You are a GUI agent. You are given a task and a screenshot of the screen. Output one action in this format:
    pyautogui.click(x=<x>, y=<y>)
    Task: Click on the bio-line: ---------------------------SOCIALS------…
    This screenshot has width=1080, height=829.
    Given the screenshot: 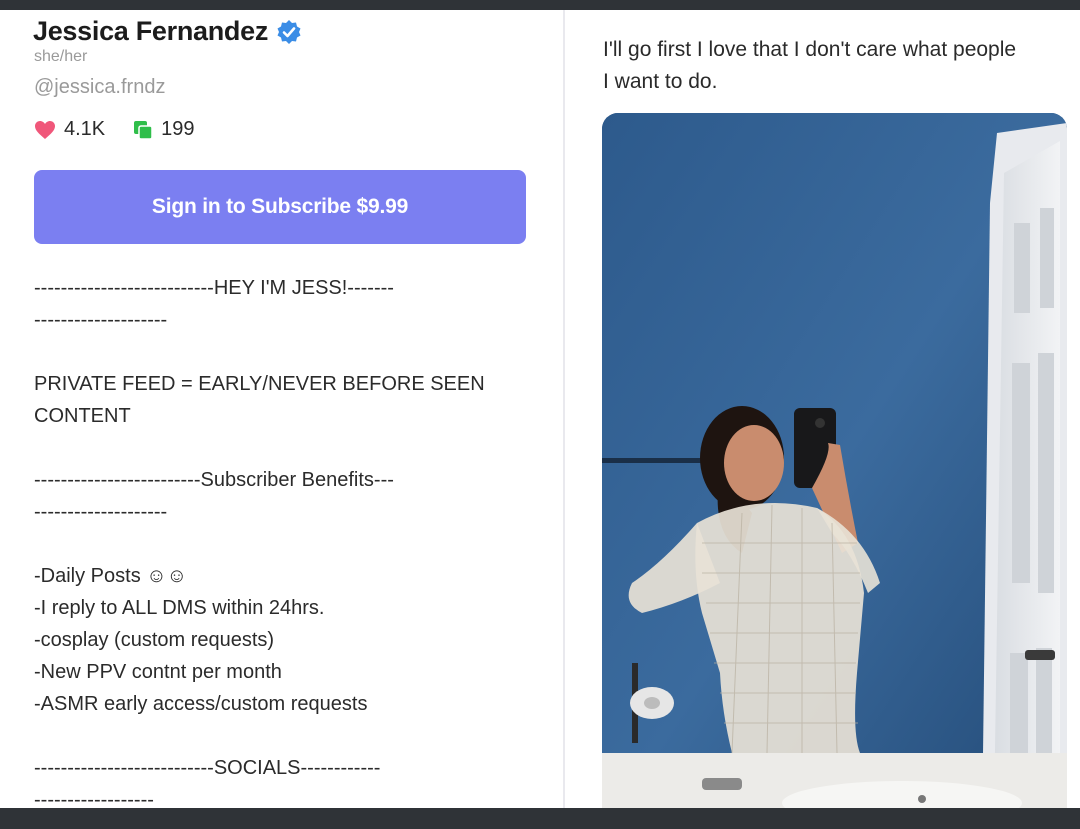 What is the action you would take?
    pyautogui.click(x=207, y=768)
    